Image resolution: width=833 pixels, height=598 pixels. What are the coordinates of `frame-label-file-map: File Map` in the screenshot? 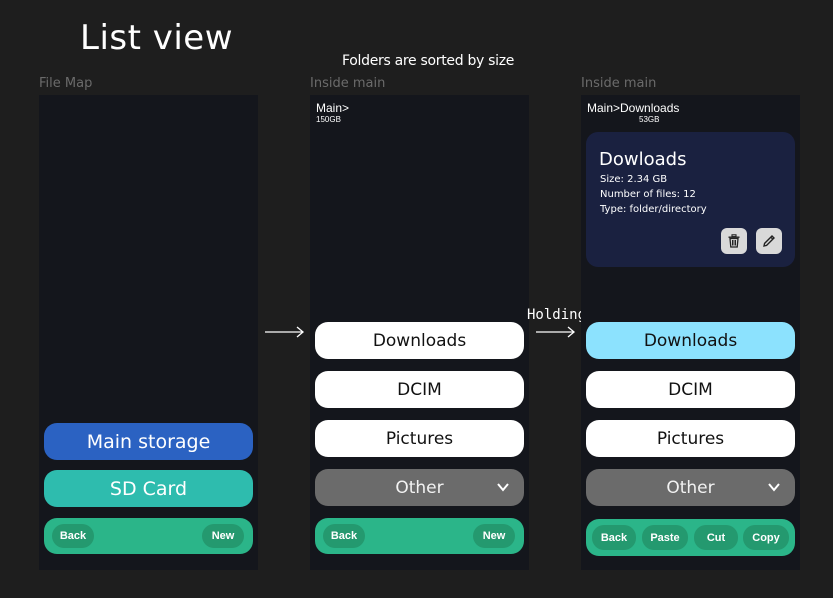 It's located at (66, 83).